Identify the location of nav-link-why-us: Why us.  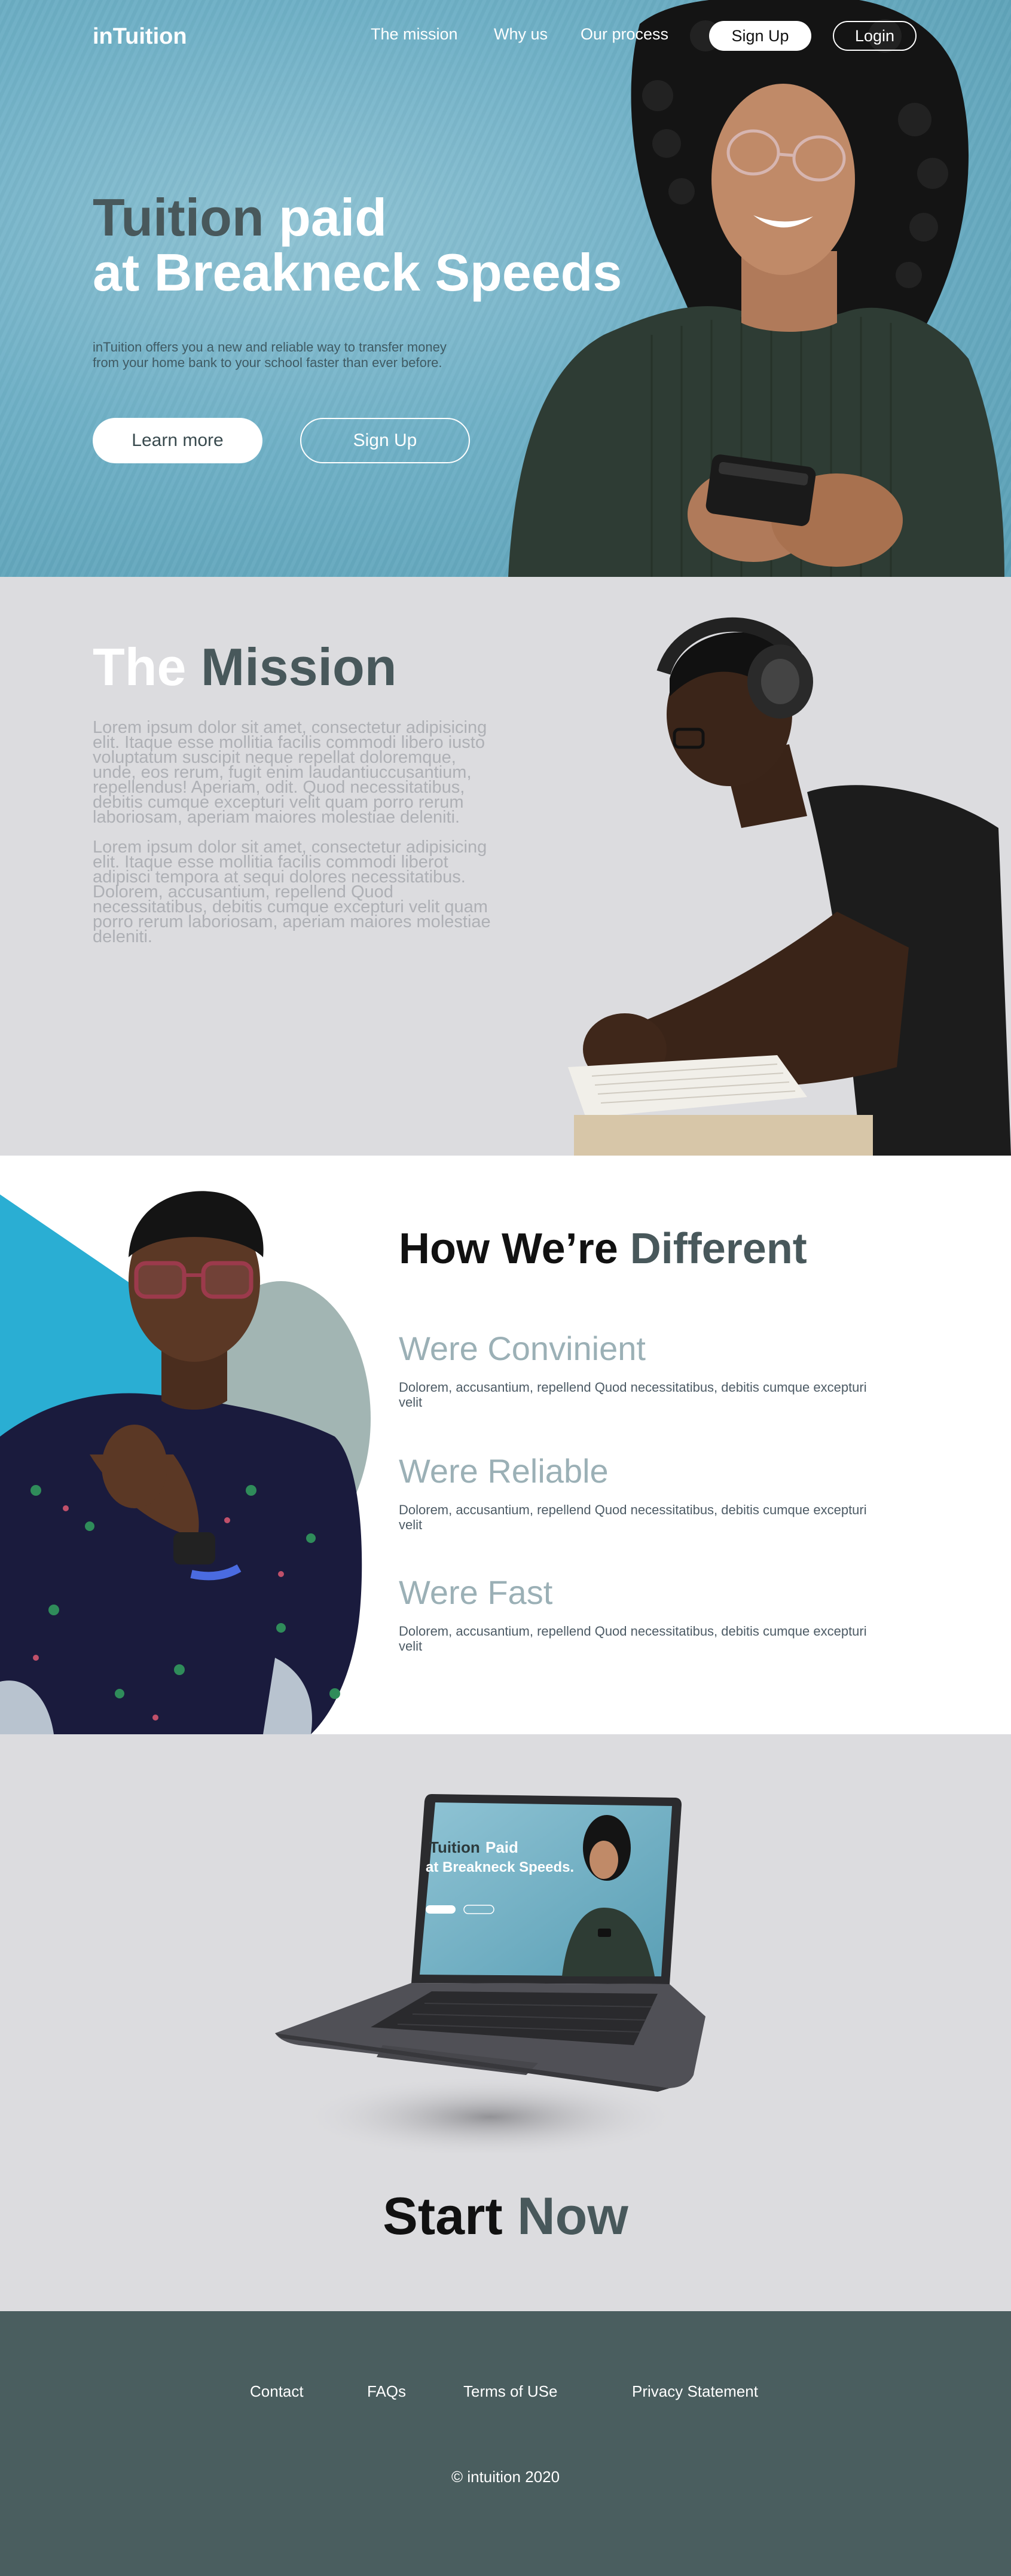
(521, 34).